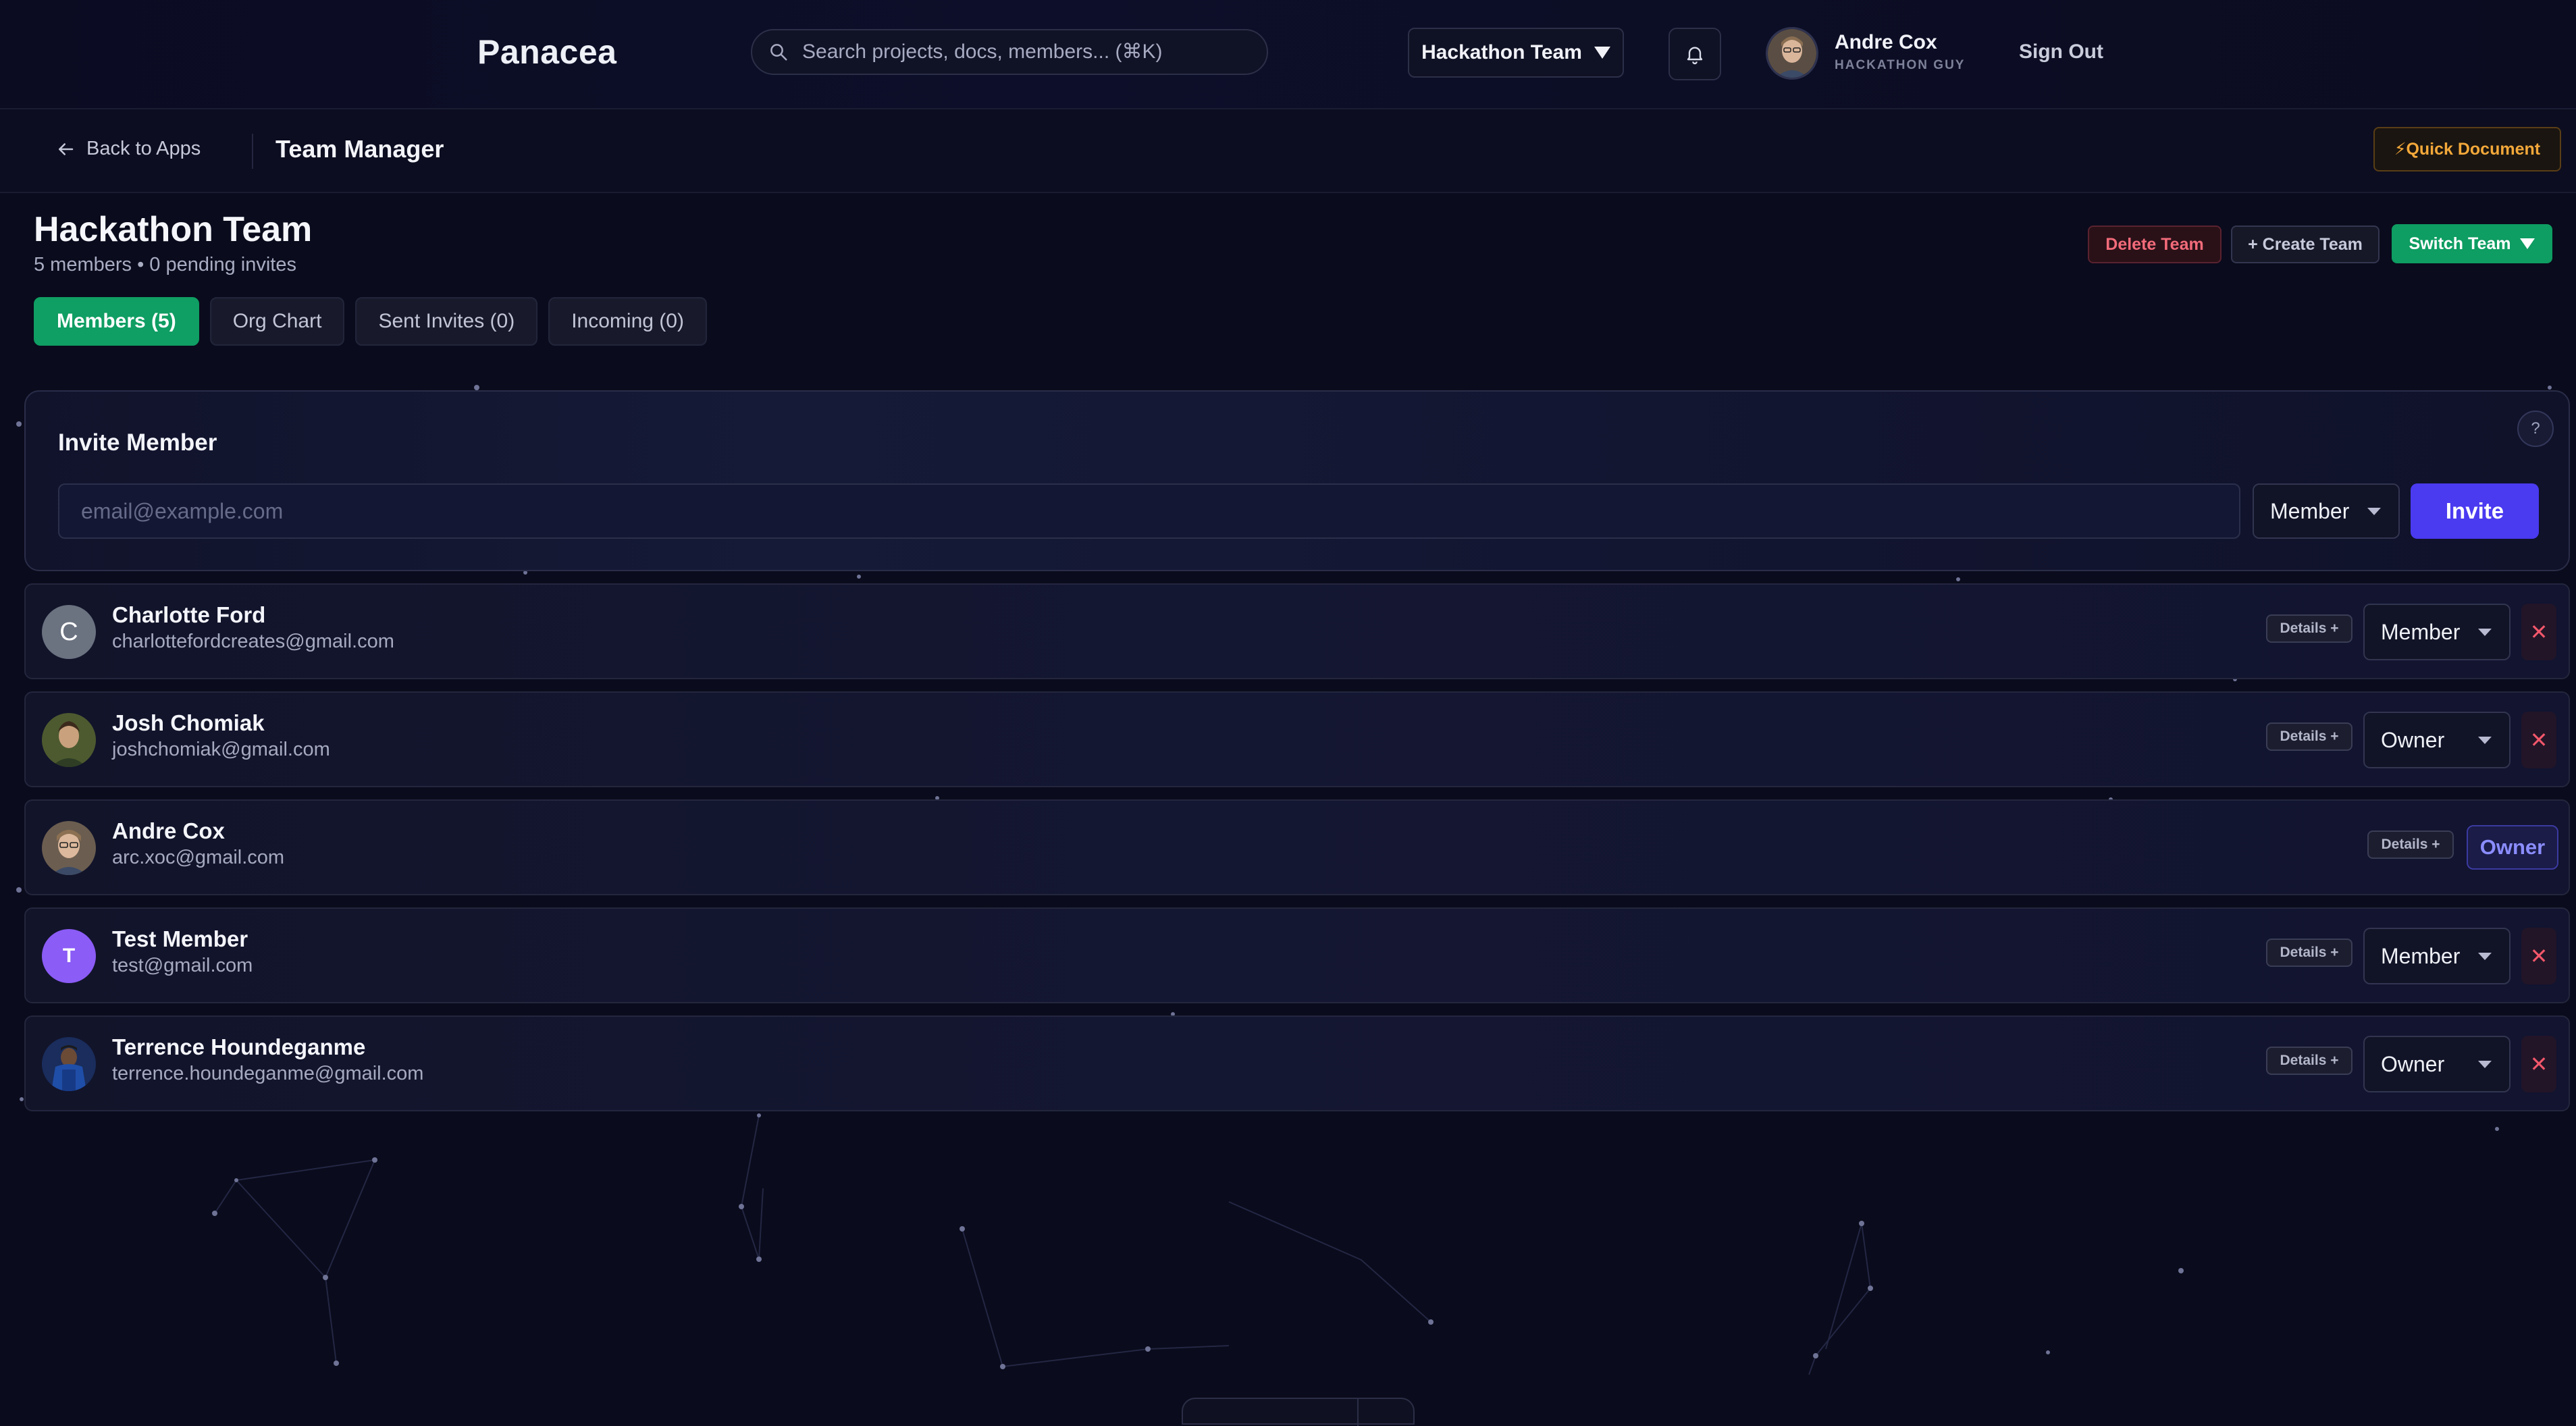 The height and width of the screenshot is (1426, 2576). Describe the element at coordinates (2061, 52) in the screenshot. I see `sign-out-button: Sign Out` at that location.